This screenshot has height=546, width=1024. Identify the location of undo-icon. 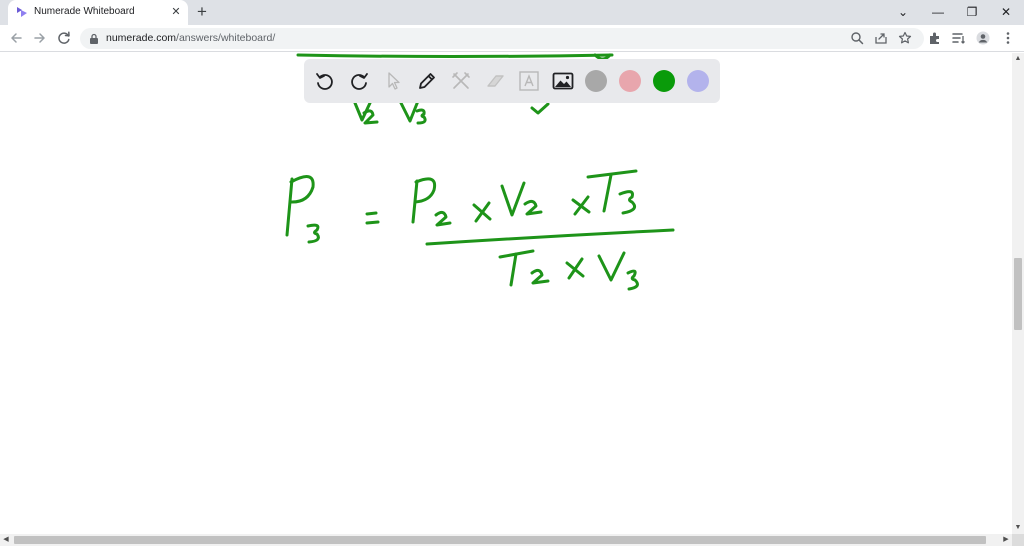
(325, 81).